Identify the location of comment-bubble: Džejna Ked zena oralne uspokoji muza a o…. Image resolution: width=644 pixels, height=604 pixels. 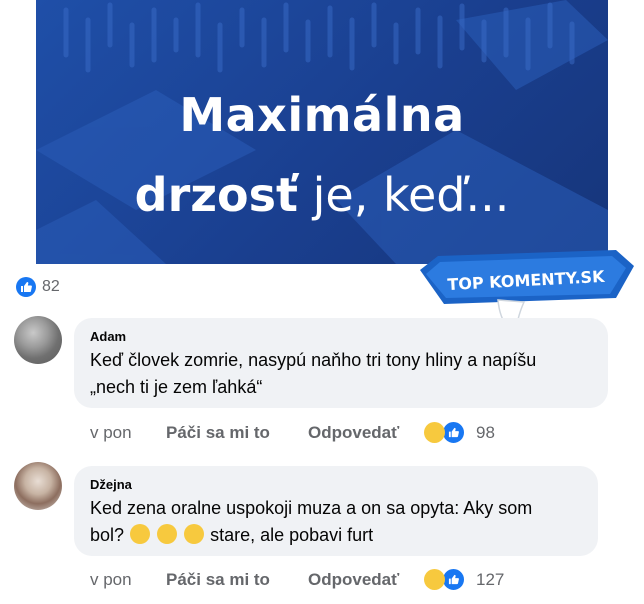
(336, 511).